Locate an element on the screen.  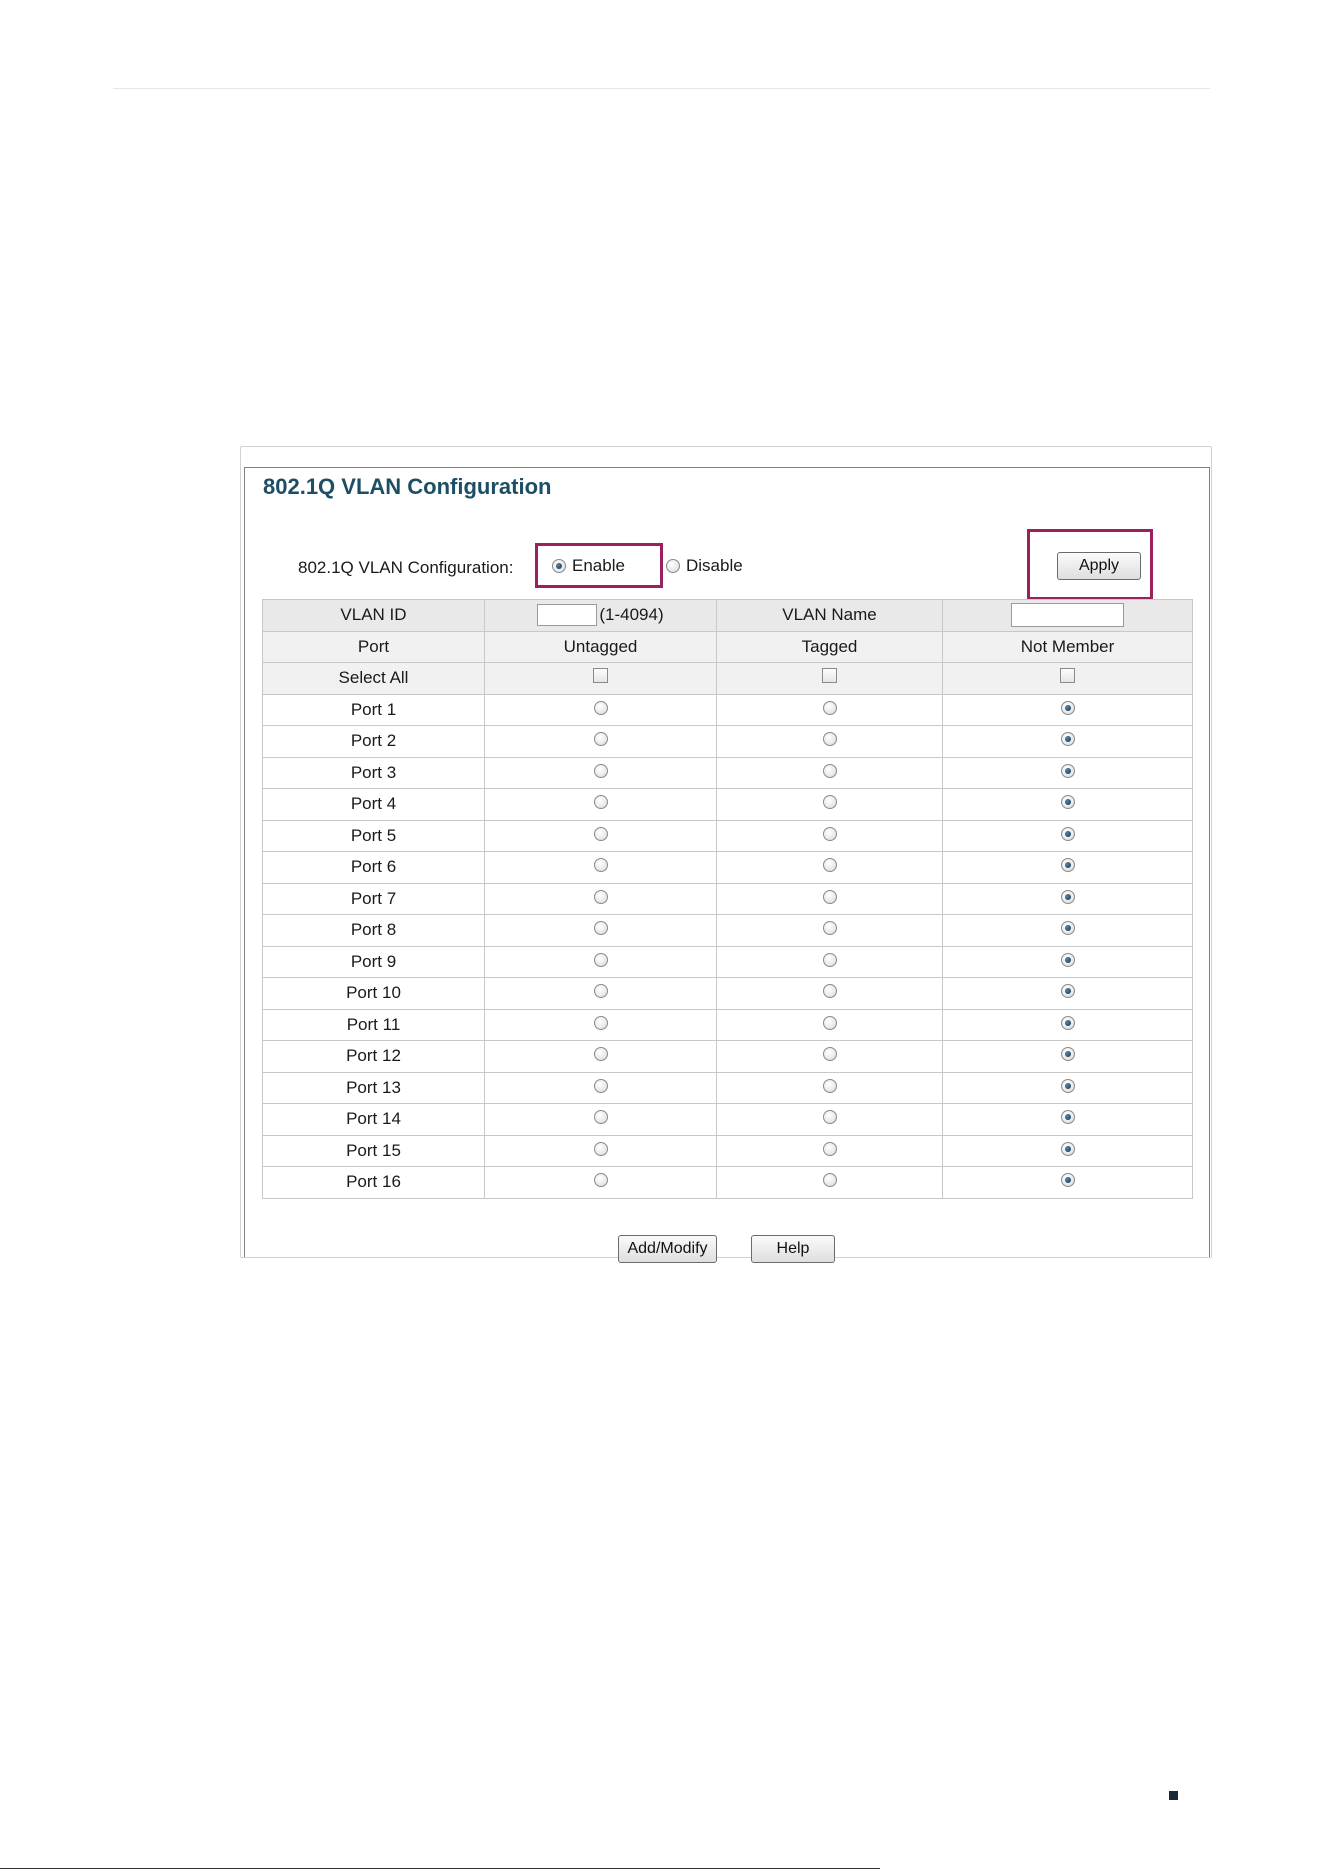
port-name: Port 16 is located at coordinates (373, 1182).